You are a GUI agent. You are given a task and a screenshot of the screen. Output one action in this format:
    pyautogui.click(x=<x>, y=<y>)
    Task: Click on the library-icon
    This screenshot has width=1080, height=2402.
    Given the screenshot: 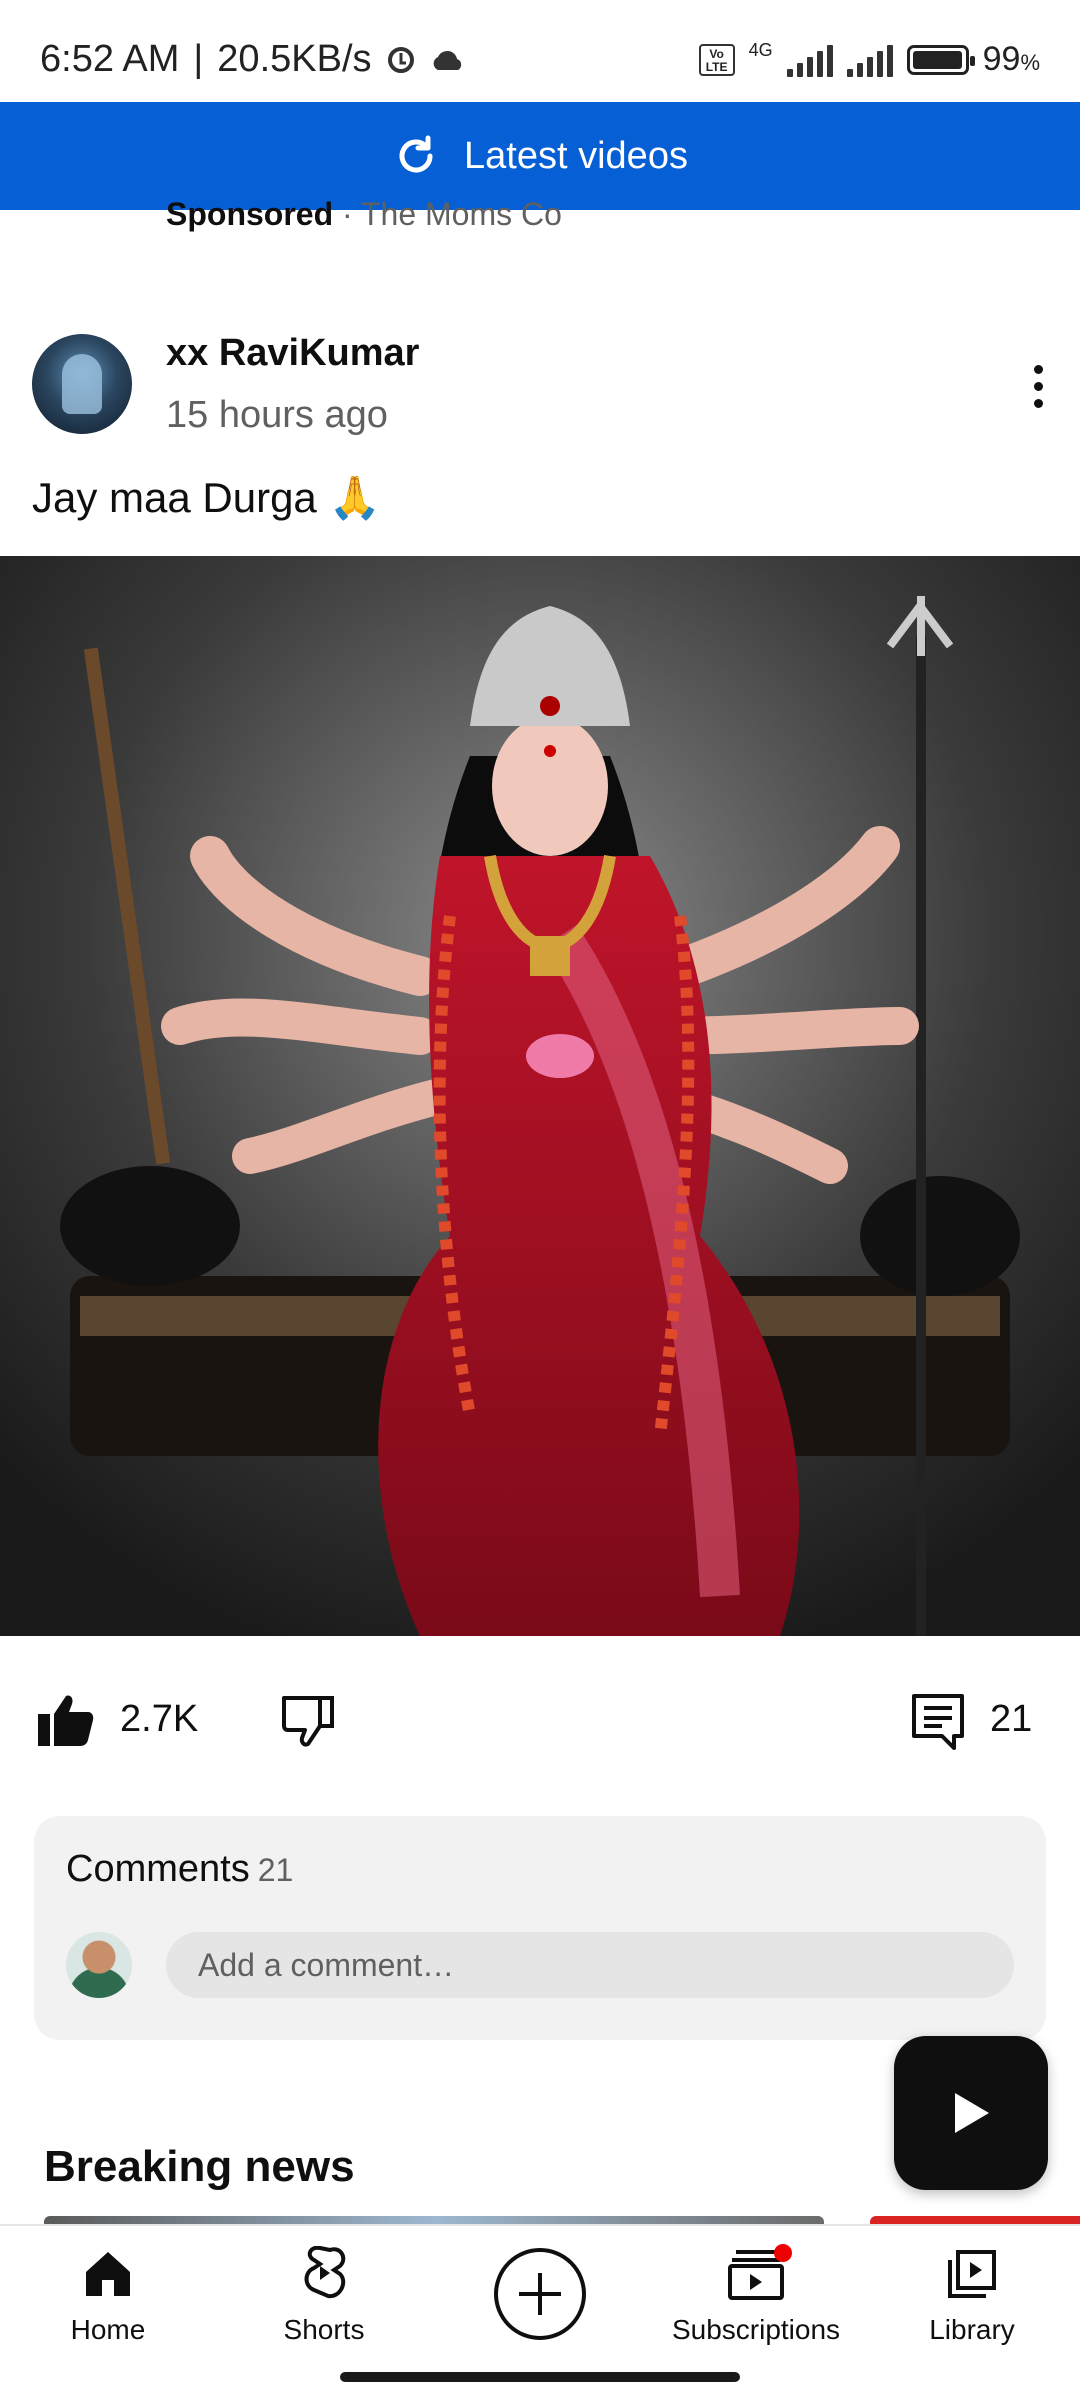 What is the action you would take?
    pyautogui.click(x=972, y=2274)
    